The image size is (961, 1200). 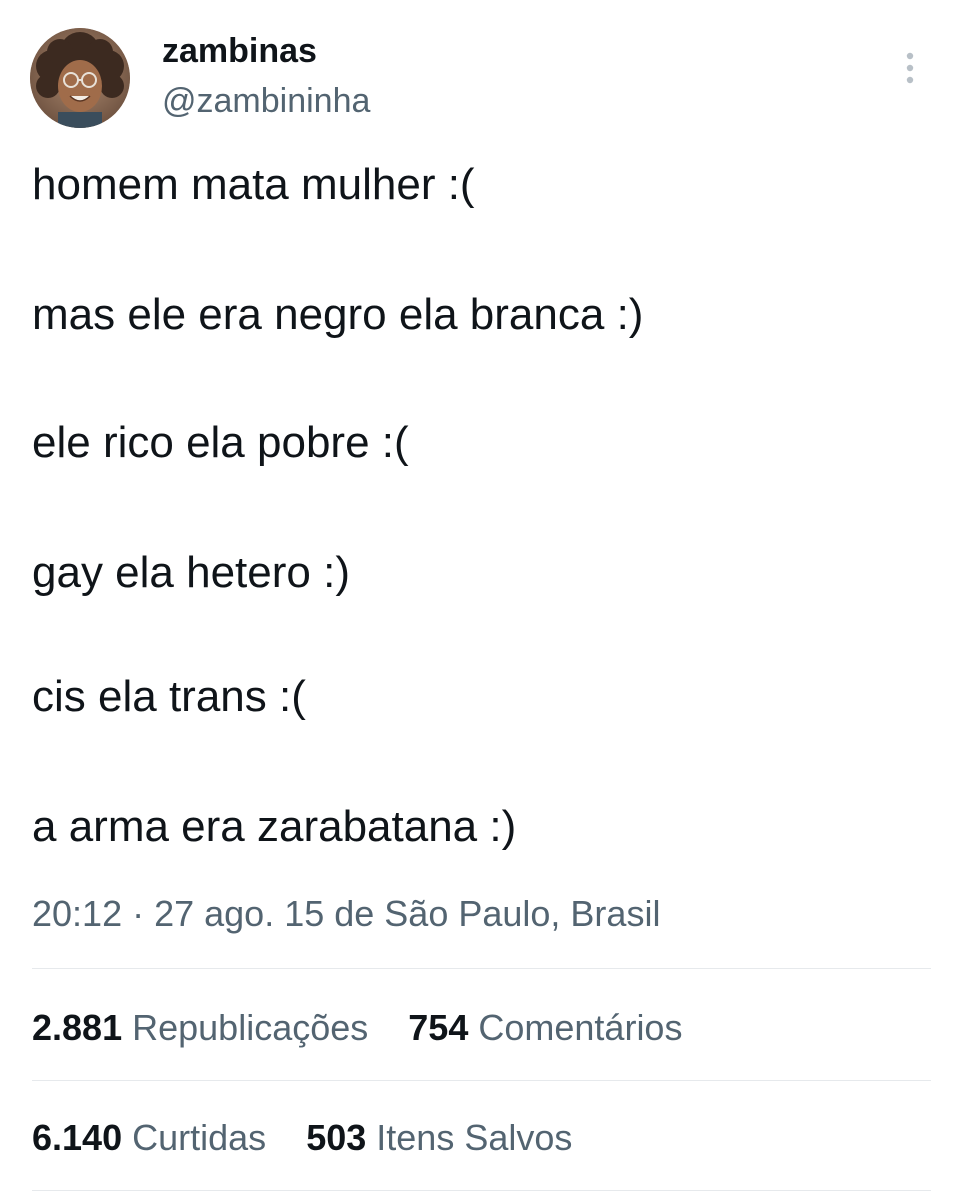 I want to click on likes-stat: 6.140 Curtidas, so click(x=149, y=1138).